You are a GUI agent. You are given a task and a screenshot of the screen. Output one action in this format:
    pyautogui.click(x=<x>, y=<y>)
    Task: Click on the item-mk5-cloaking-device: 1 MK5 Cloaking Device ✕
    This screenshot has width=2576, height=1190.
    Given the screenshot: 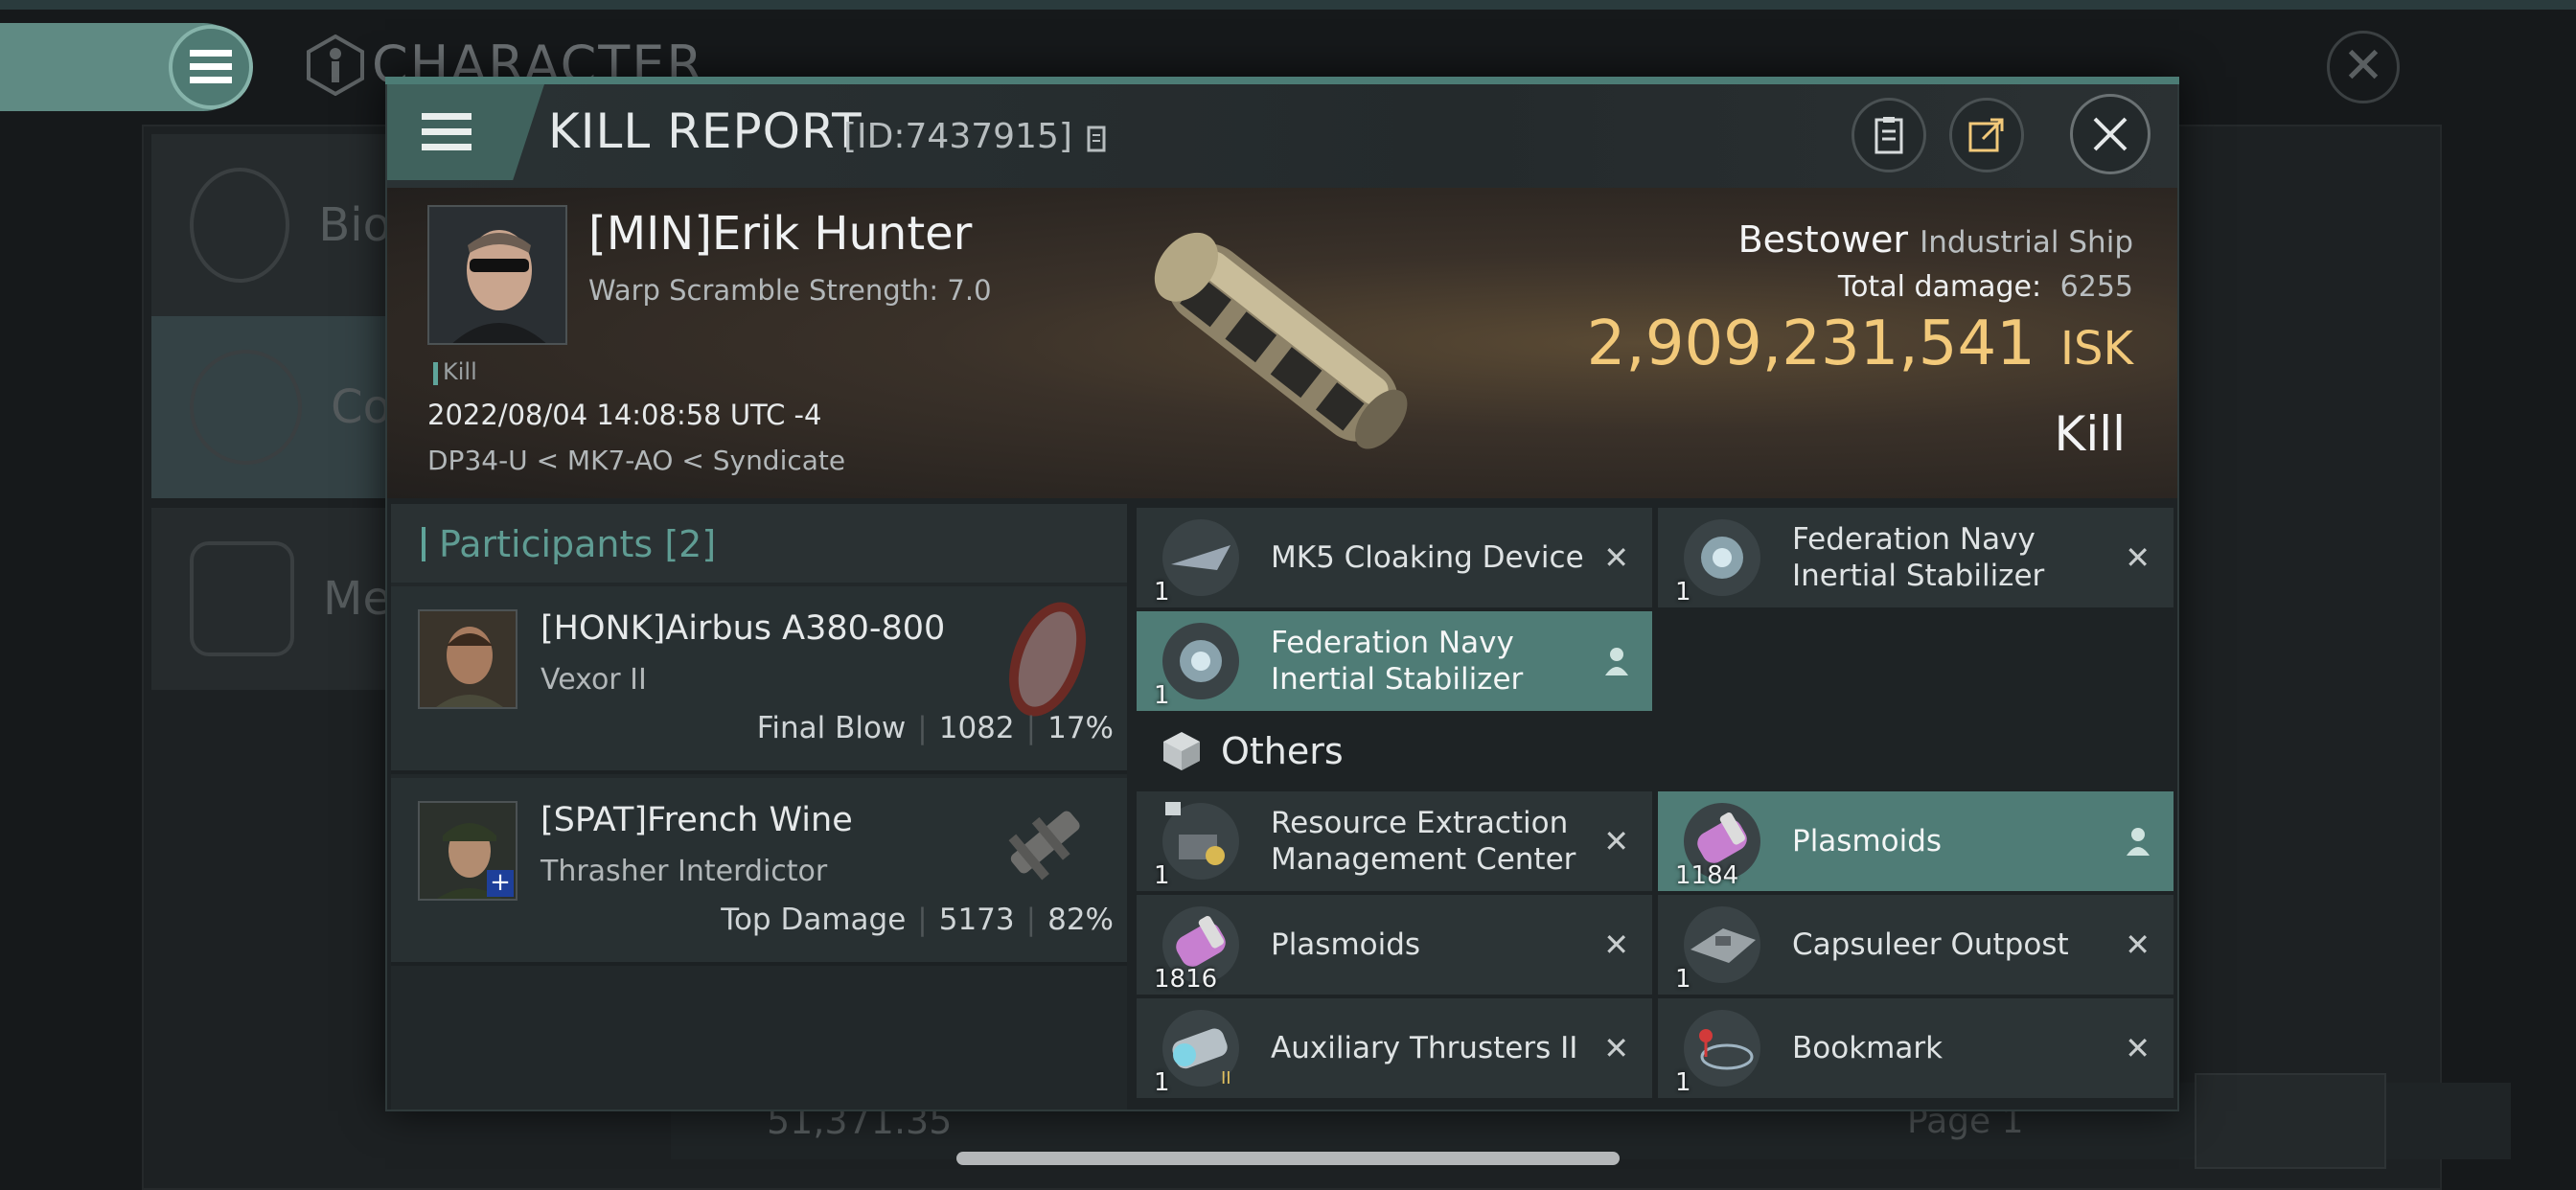 What is the action you would take?
    pyautogui.click(x=1394, y=558)
    